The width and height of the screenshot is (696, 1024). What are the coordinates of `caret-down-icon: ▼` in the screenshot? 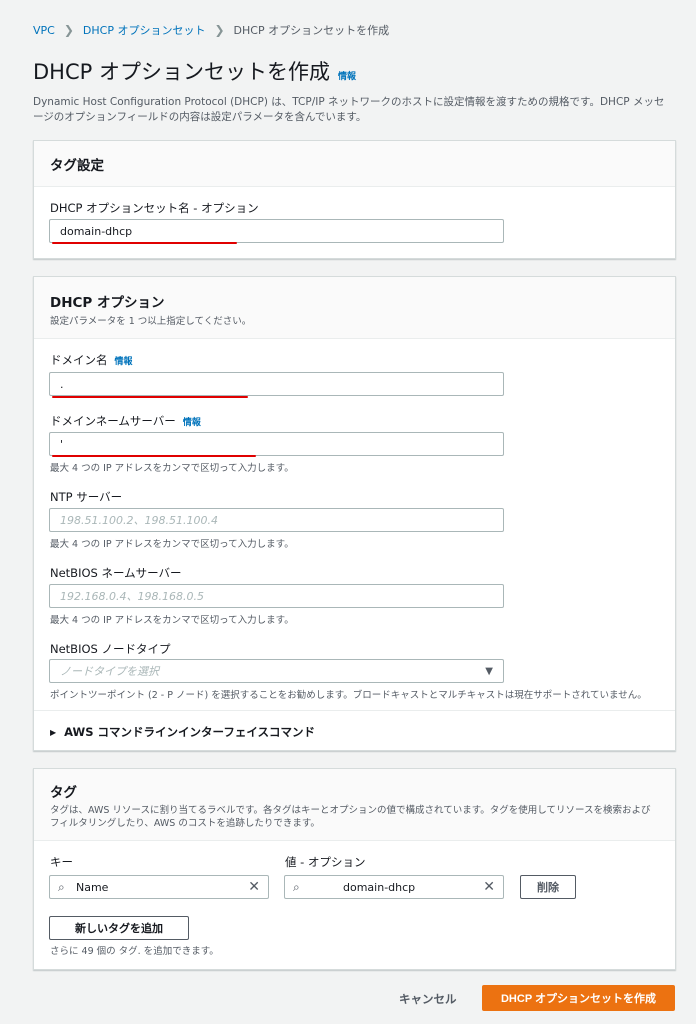 It's located at (489, 671).